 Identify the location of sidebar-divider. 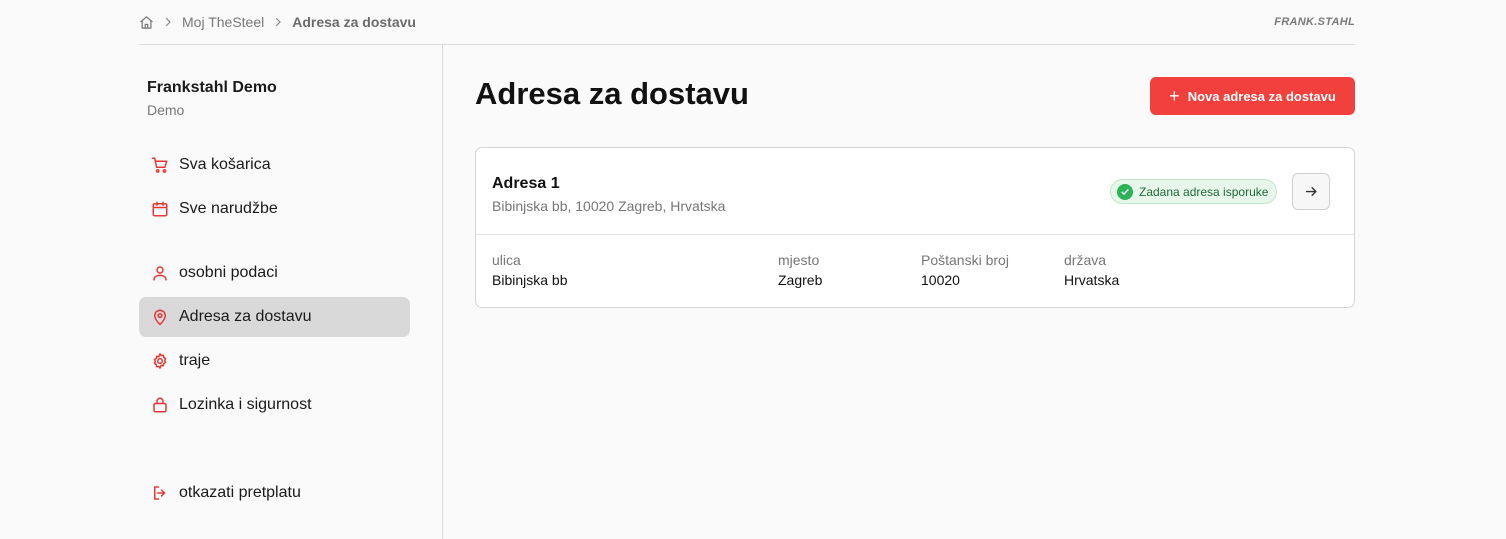
(442, 292).